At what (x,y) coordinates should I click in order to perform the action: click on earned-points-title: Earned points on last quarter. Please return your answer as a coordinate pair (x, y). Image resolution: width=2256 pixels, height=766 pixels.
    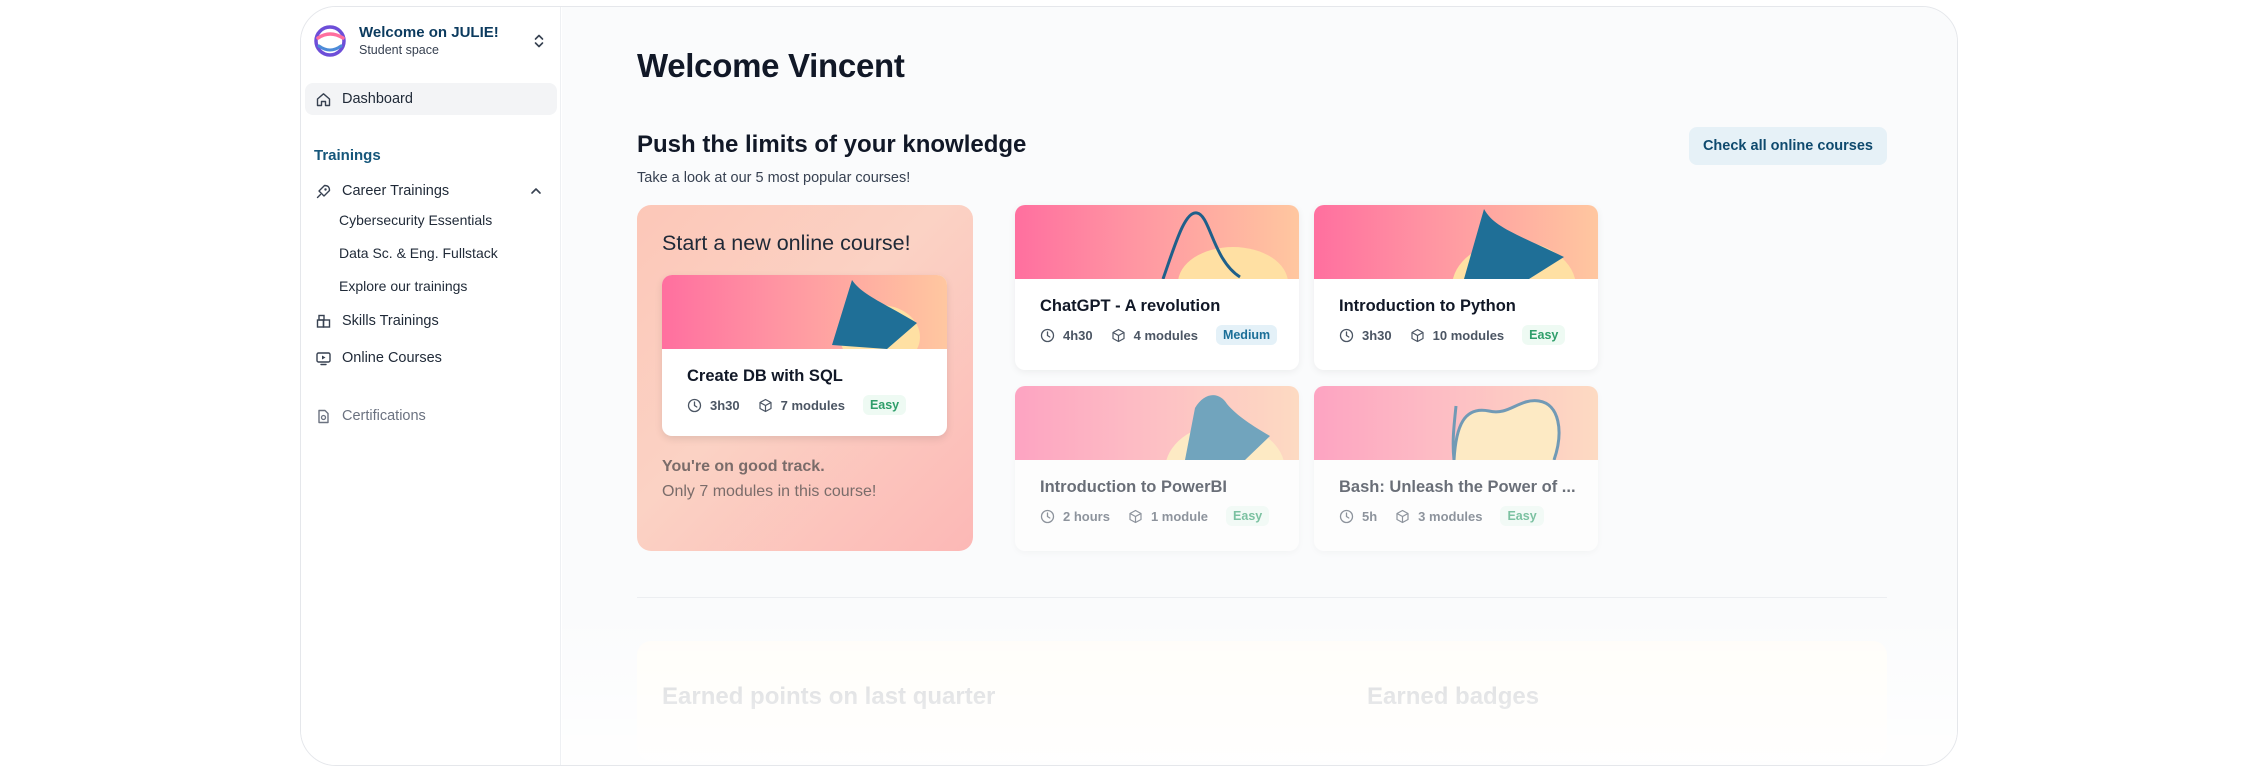
    Looking at the image, I should click on (829, 696).